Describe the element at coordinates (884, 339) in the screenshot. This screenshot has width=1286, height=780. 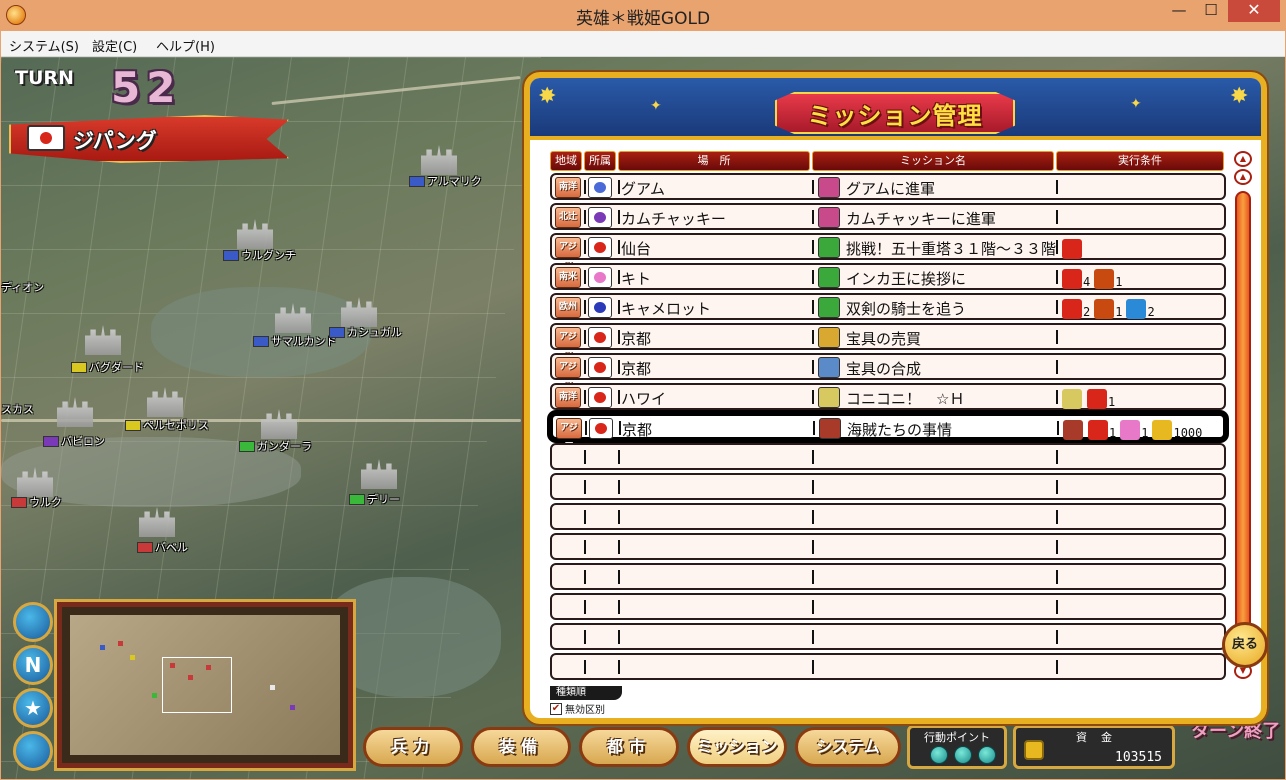
I see `mission-name: 宝具の売買` at that location.